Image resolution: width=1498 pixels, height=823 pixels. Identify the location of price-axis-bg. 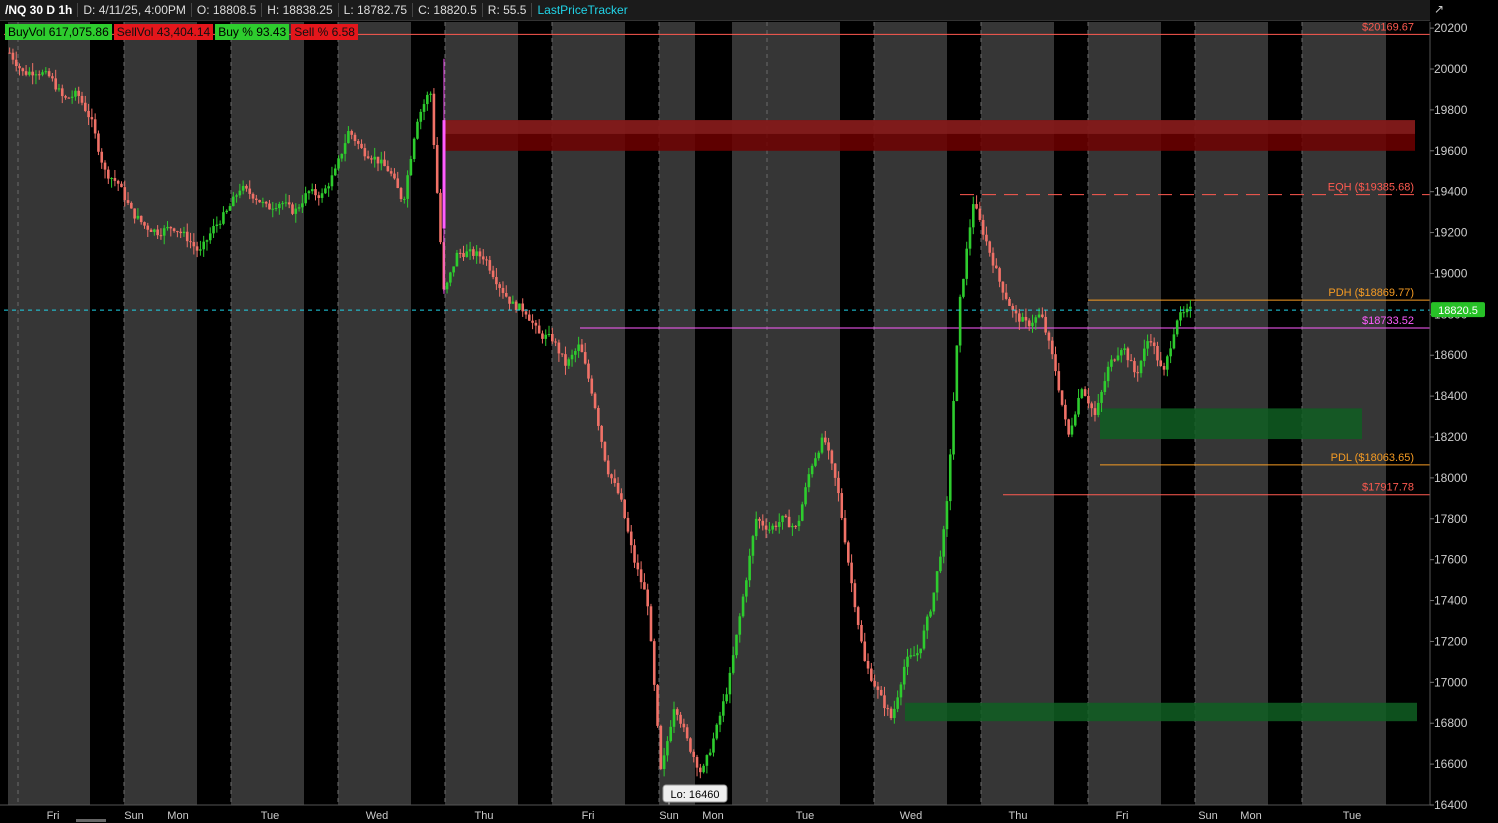
(1464, 411).